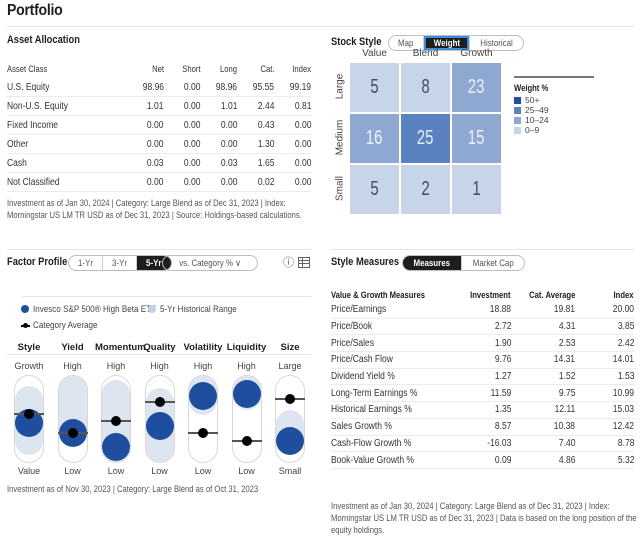  I want to click on info-icon: ⓘ, so click(288, 262).